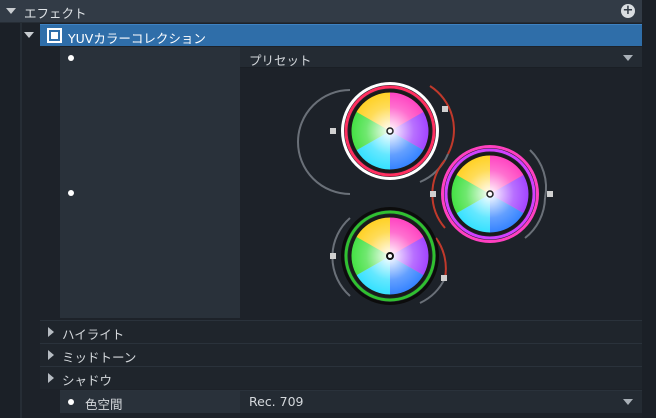  Describe the element at coordinates (491, 194) in the screenshot. I see `midtone-wheel` at that location.